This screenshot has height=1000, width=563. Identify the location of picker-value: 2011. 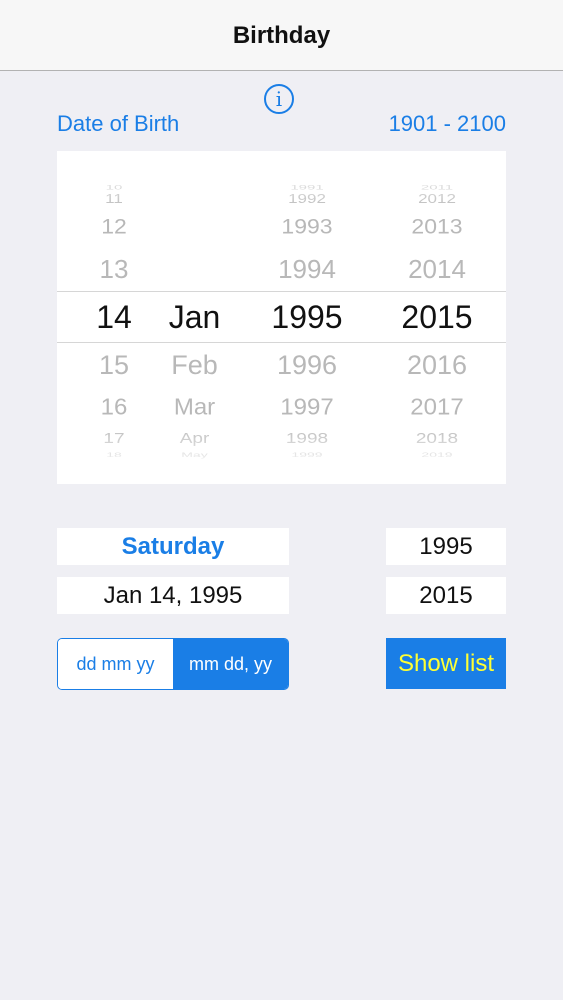
(437, 188).